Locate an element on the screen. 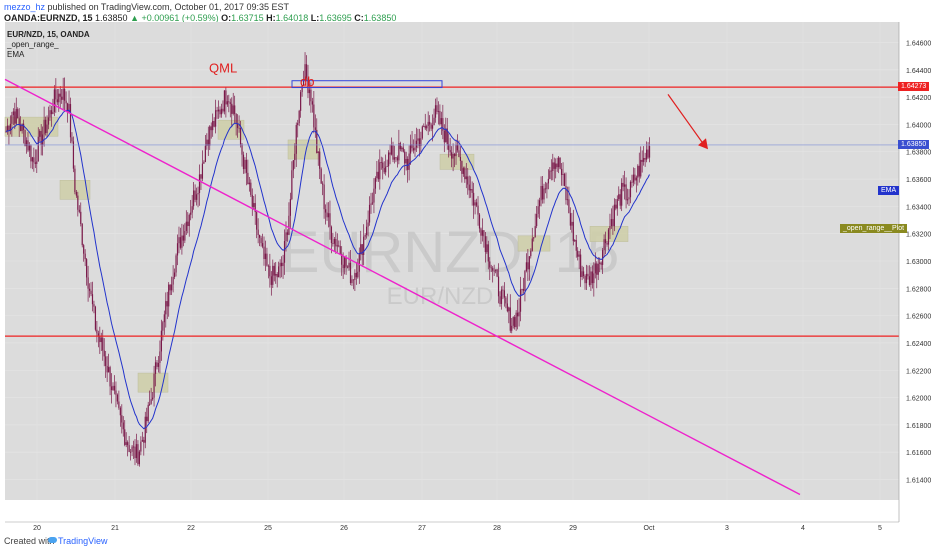 This screenshot has width=932, height=550. last-price-tag: 1.63850 is located at coordinates (914, 144).